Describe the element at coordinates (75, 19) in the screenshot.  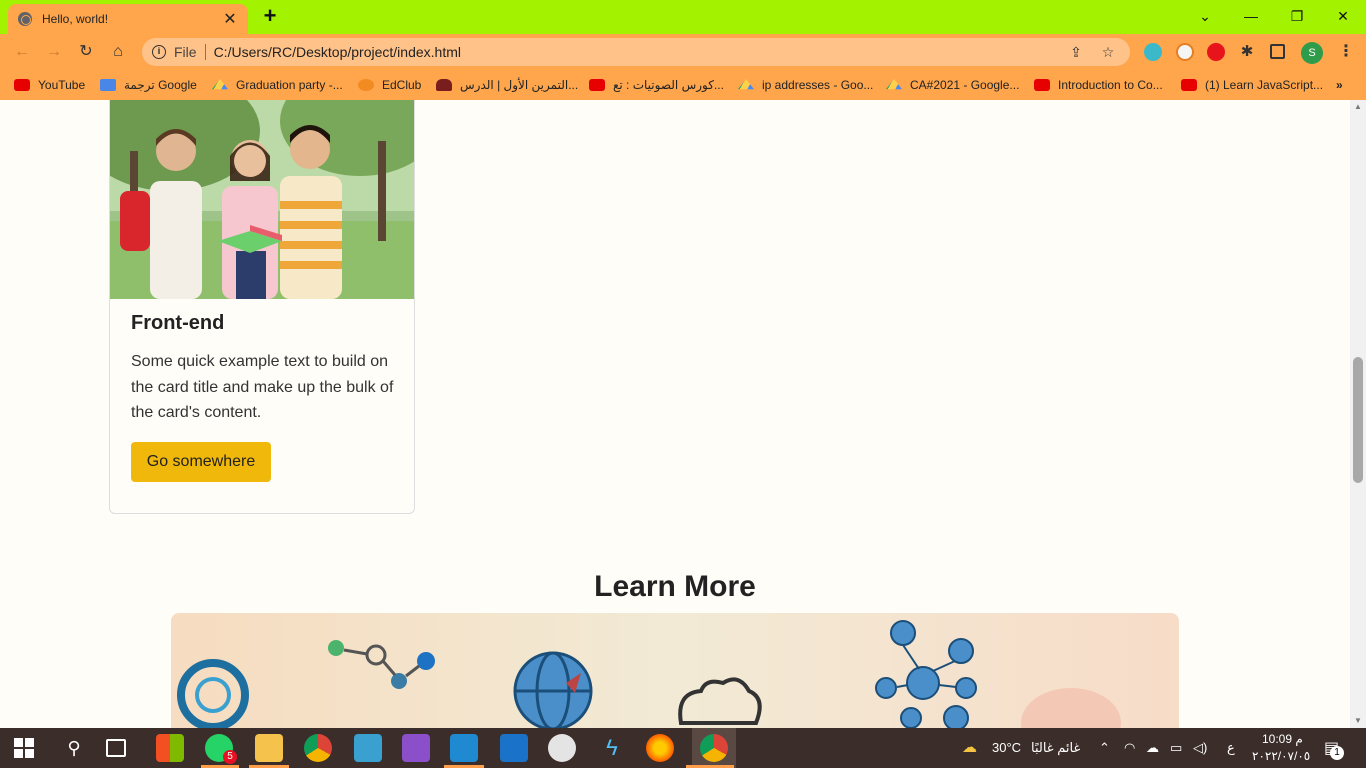
I see `tab-title: Hello, world!` at that location.